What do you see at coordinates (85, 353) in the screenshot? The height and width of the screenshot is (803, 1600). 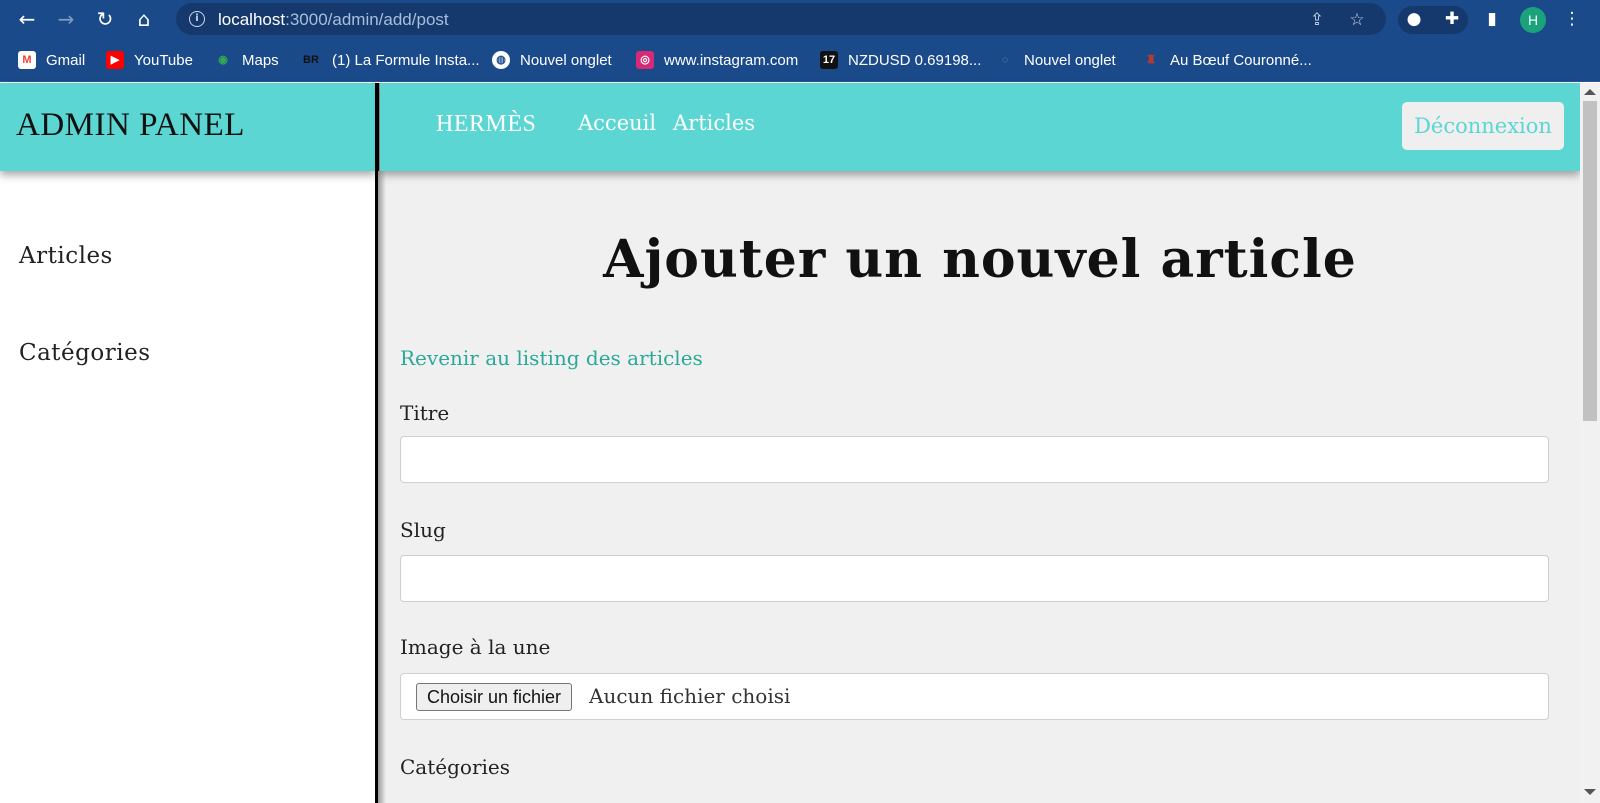 I see `sidebar-item-categories: Catégories` at bounding box center [85, 353].